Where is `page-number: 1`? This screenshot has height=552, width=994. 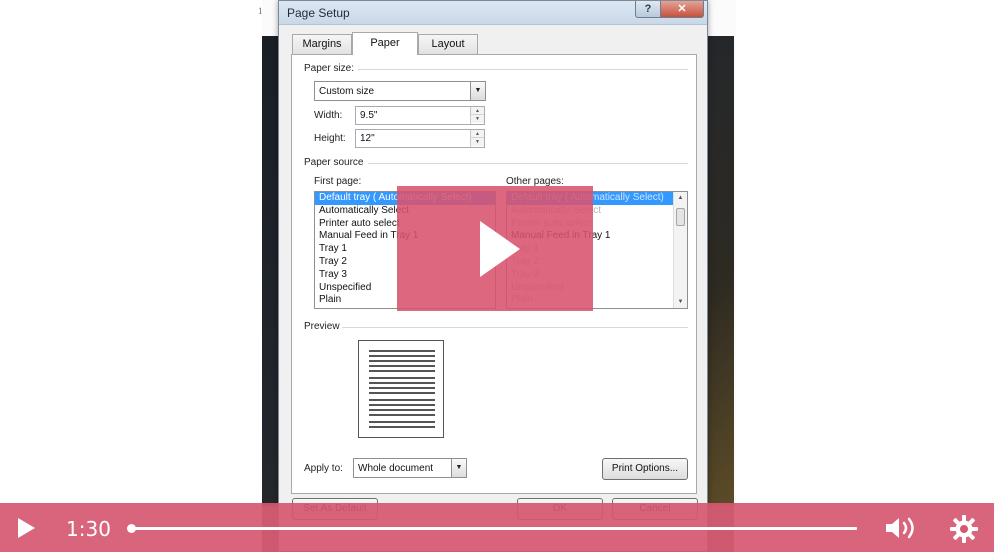 page-number: 1 is located at coordinates (260, 11).